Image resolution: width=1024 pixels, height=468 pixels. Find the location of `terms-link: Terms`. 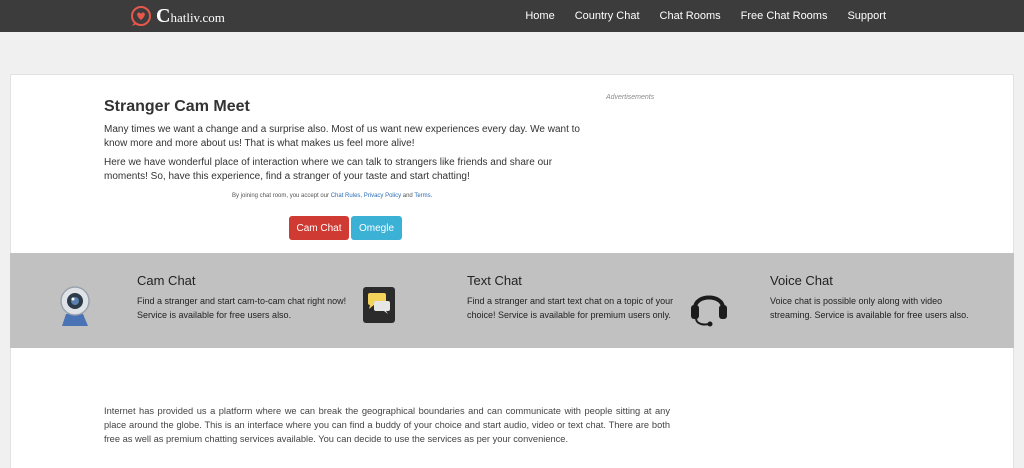

terms-link: Terms is located at coordinates (422, 196).